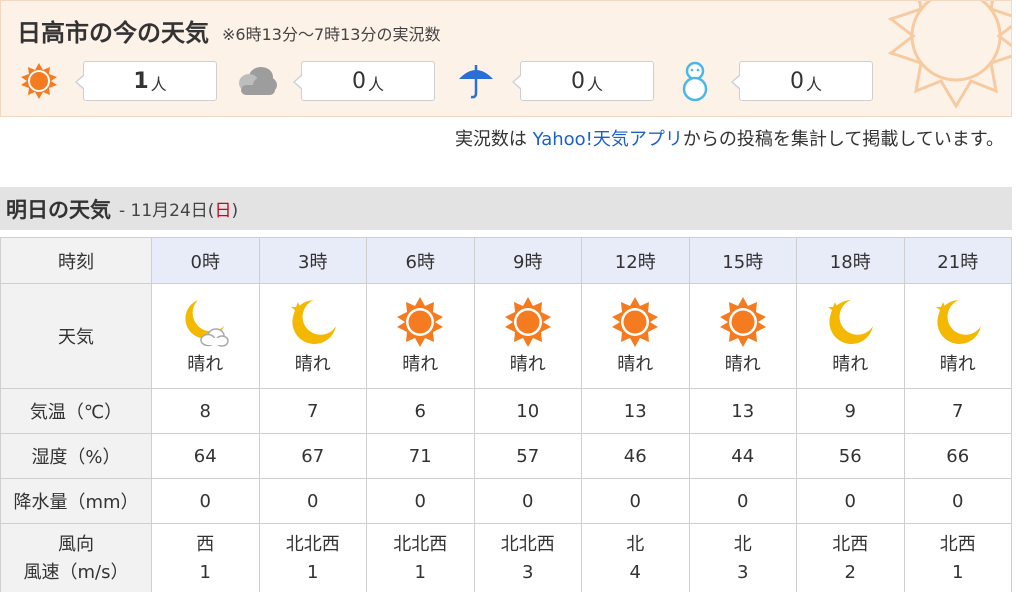 This screenshot has width=1016, height=592. What do you see at coordinates (527, 260) in the screenshot?
I see `hour-cell: 9時` at bounding box center [527, 260].